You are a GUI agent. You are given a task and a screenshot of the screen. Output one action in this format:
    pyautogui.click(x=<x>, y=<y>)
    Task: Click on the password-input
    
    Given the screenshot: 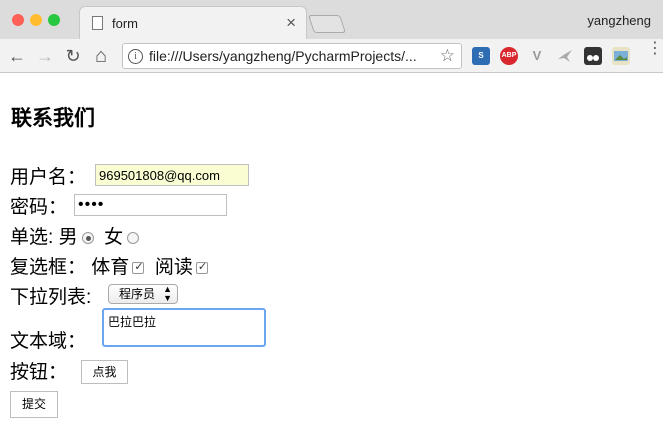 What is the action you would take?
    pyautogui.click(x=150, y=205)
    